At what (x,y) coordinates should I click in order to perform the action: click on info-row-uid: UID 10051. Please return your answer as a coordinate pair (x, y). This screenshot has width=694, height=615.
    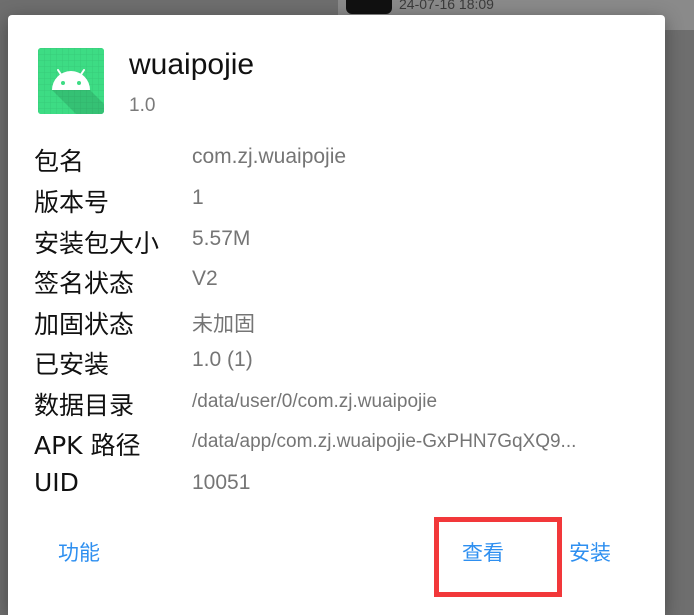
    Looking at the image, I should click on (344, 488).